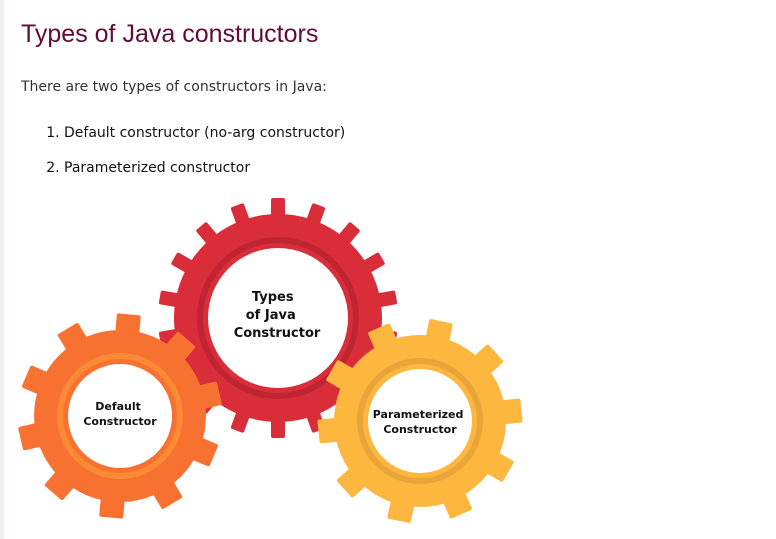 The width and height of the screenshot is (776, 539). Describe the element at coordinates (204, 141) in the screenshot. I see `list-item: Default constructor (no-arg constructor)` at that location.